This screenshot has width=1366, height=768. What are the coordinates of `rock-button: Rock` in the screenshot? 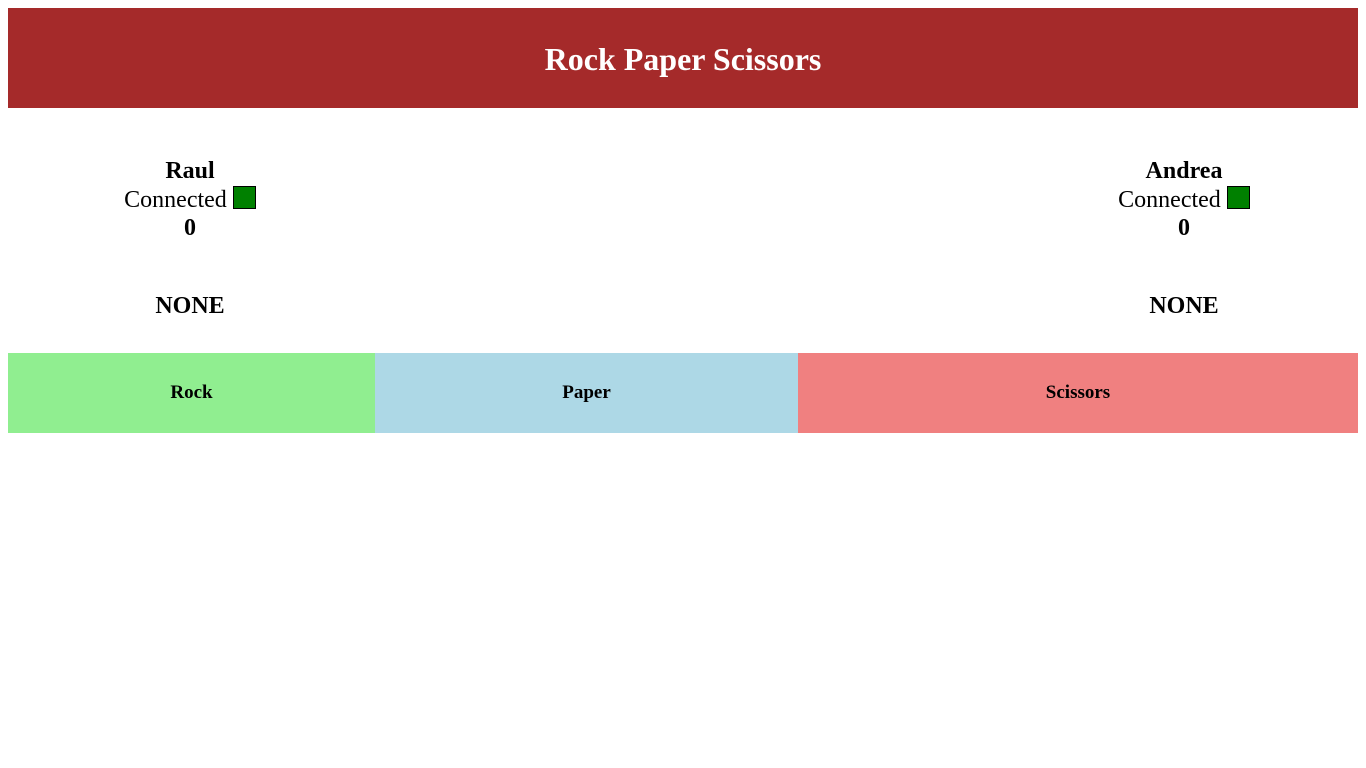 It's located at (191, 393).